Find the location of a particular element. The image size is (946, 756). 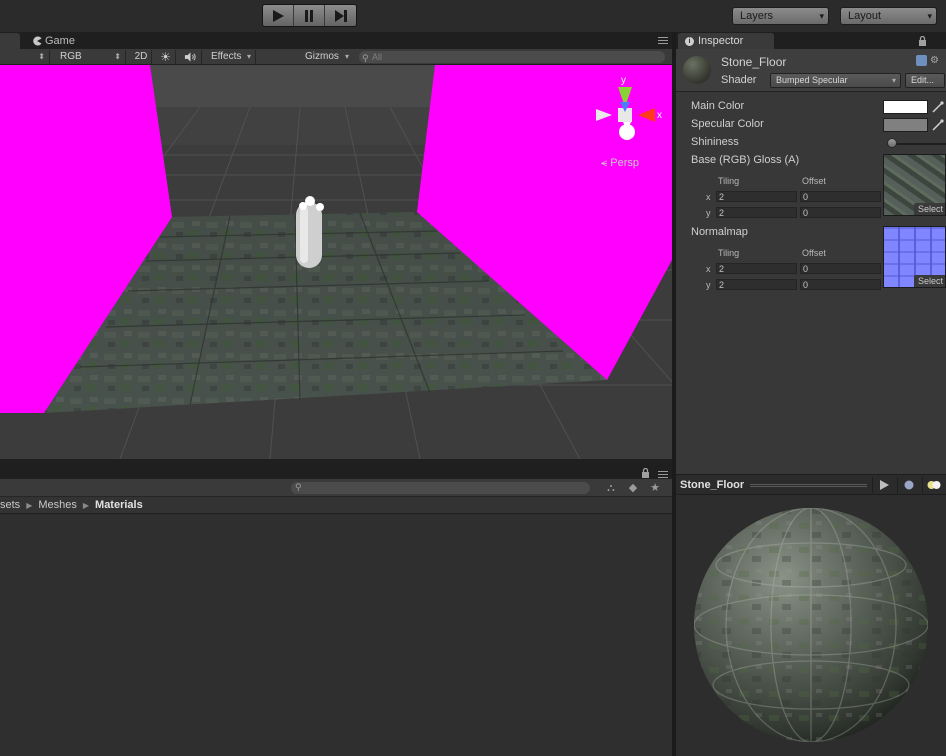

play-controls is located at coordinates (309, 15).